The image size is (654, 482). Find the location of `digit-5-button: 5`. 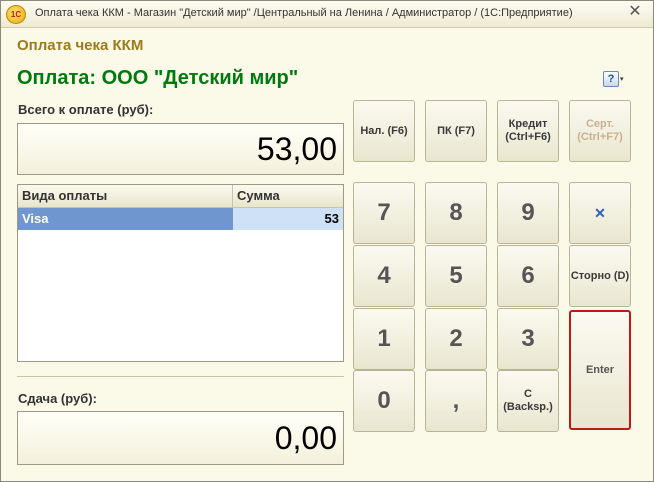

digit-5-button: 5 is located at coordinates (456, 276).